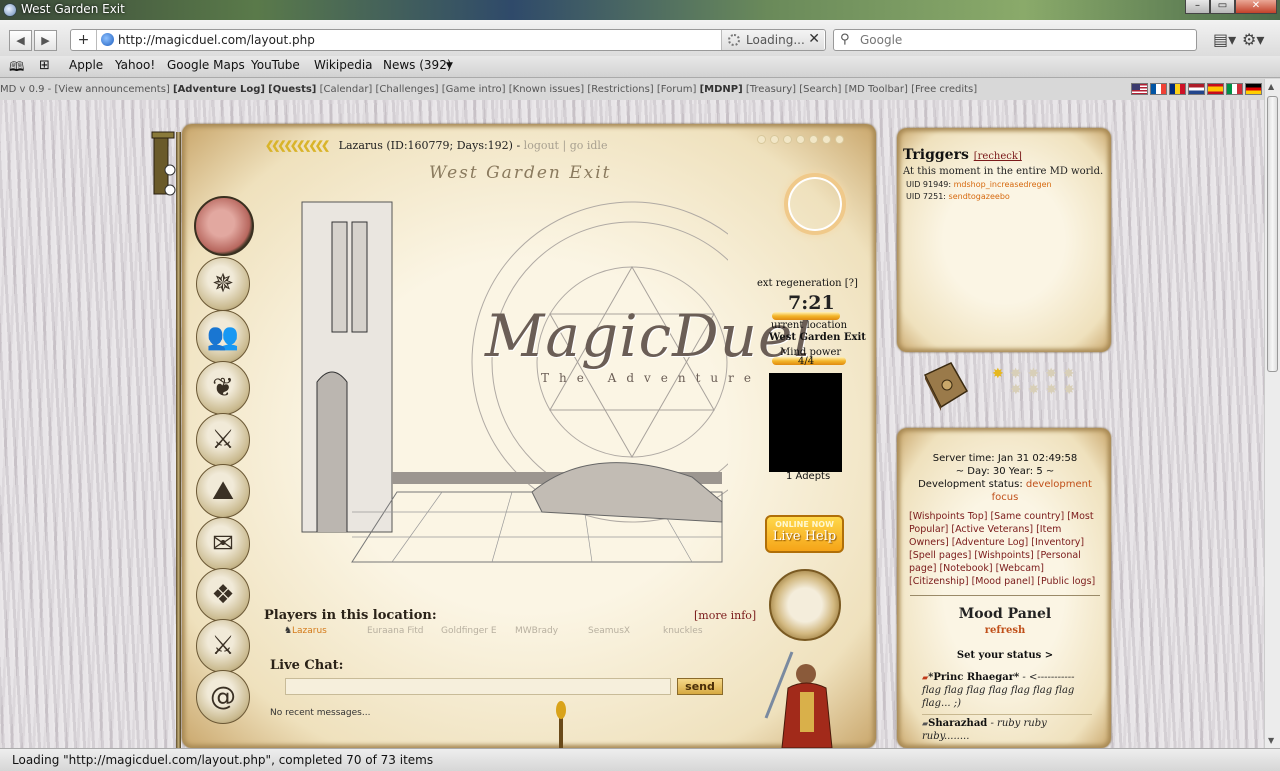  What do you see at coordinates (620, 89) in the screenshot?
I see `menu-restrictions: [Restrictions]` at bounding box center [620, 89].